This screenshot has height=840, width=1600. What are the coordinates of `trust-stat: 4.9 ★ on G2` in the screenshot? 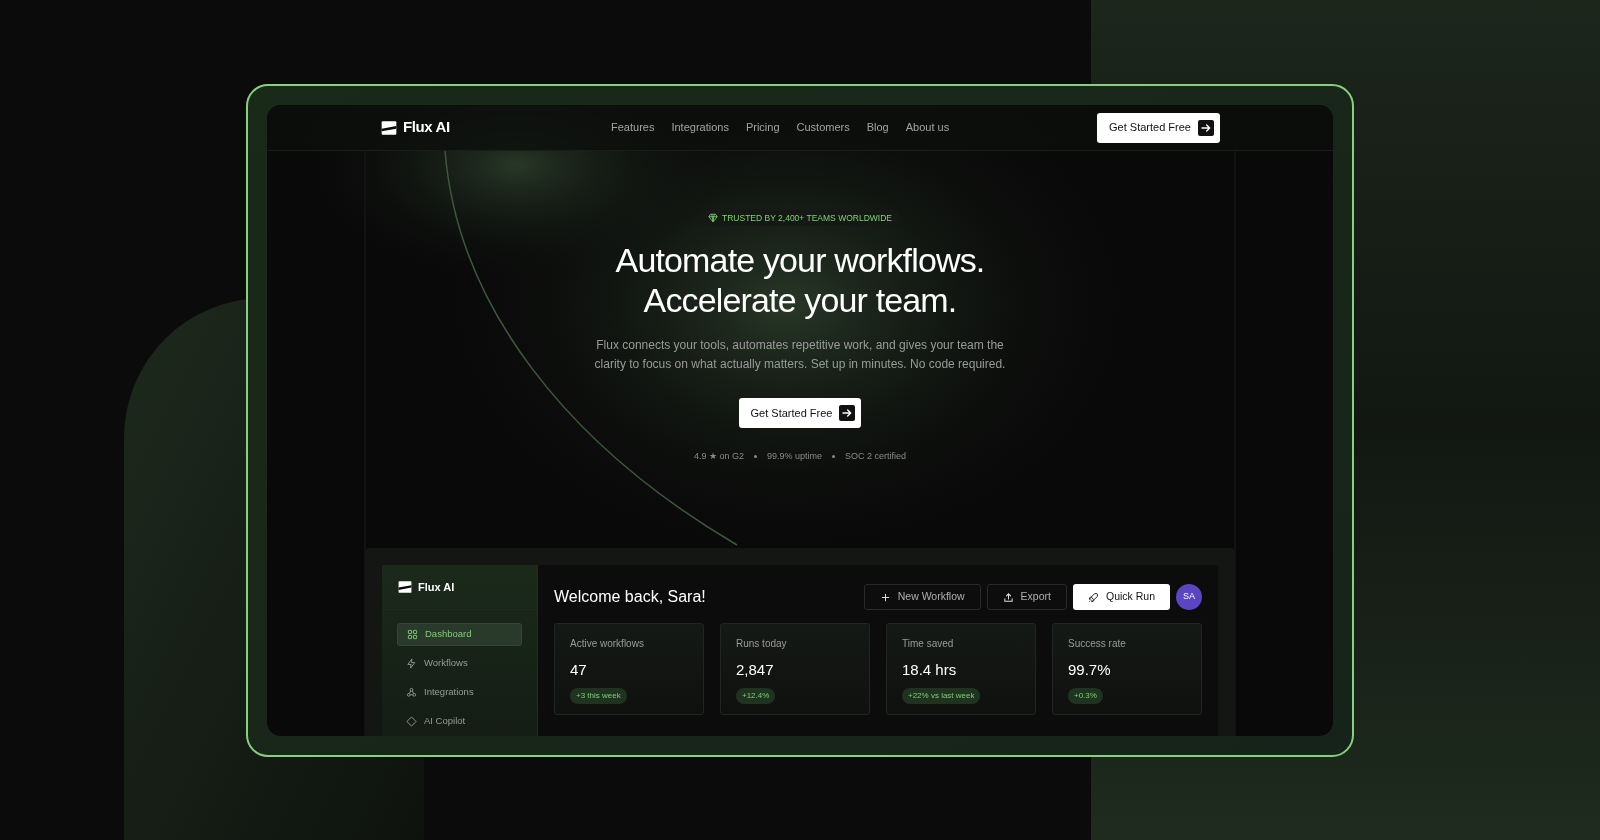 It's located at (718, 456).